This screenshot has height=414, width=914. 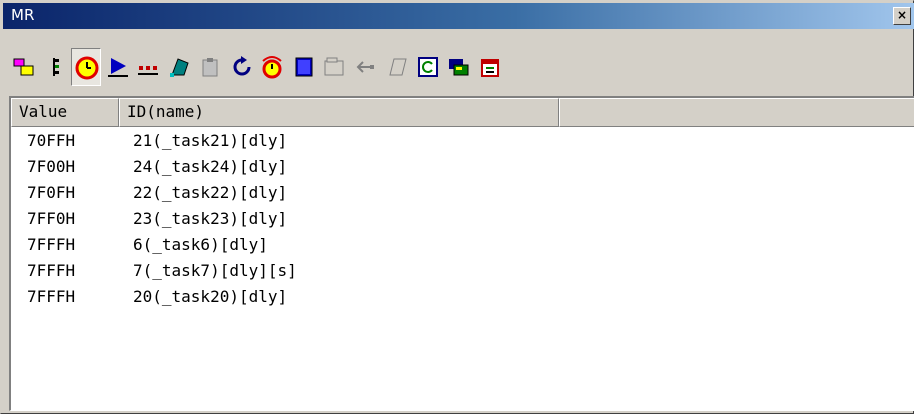 I want to click on refresh-button, so click(x=428, y=67).